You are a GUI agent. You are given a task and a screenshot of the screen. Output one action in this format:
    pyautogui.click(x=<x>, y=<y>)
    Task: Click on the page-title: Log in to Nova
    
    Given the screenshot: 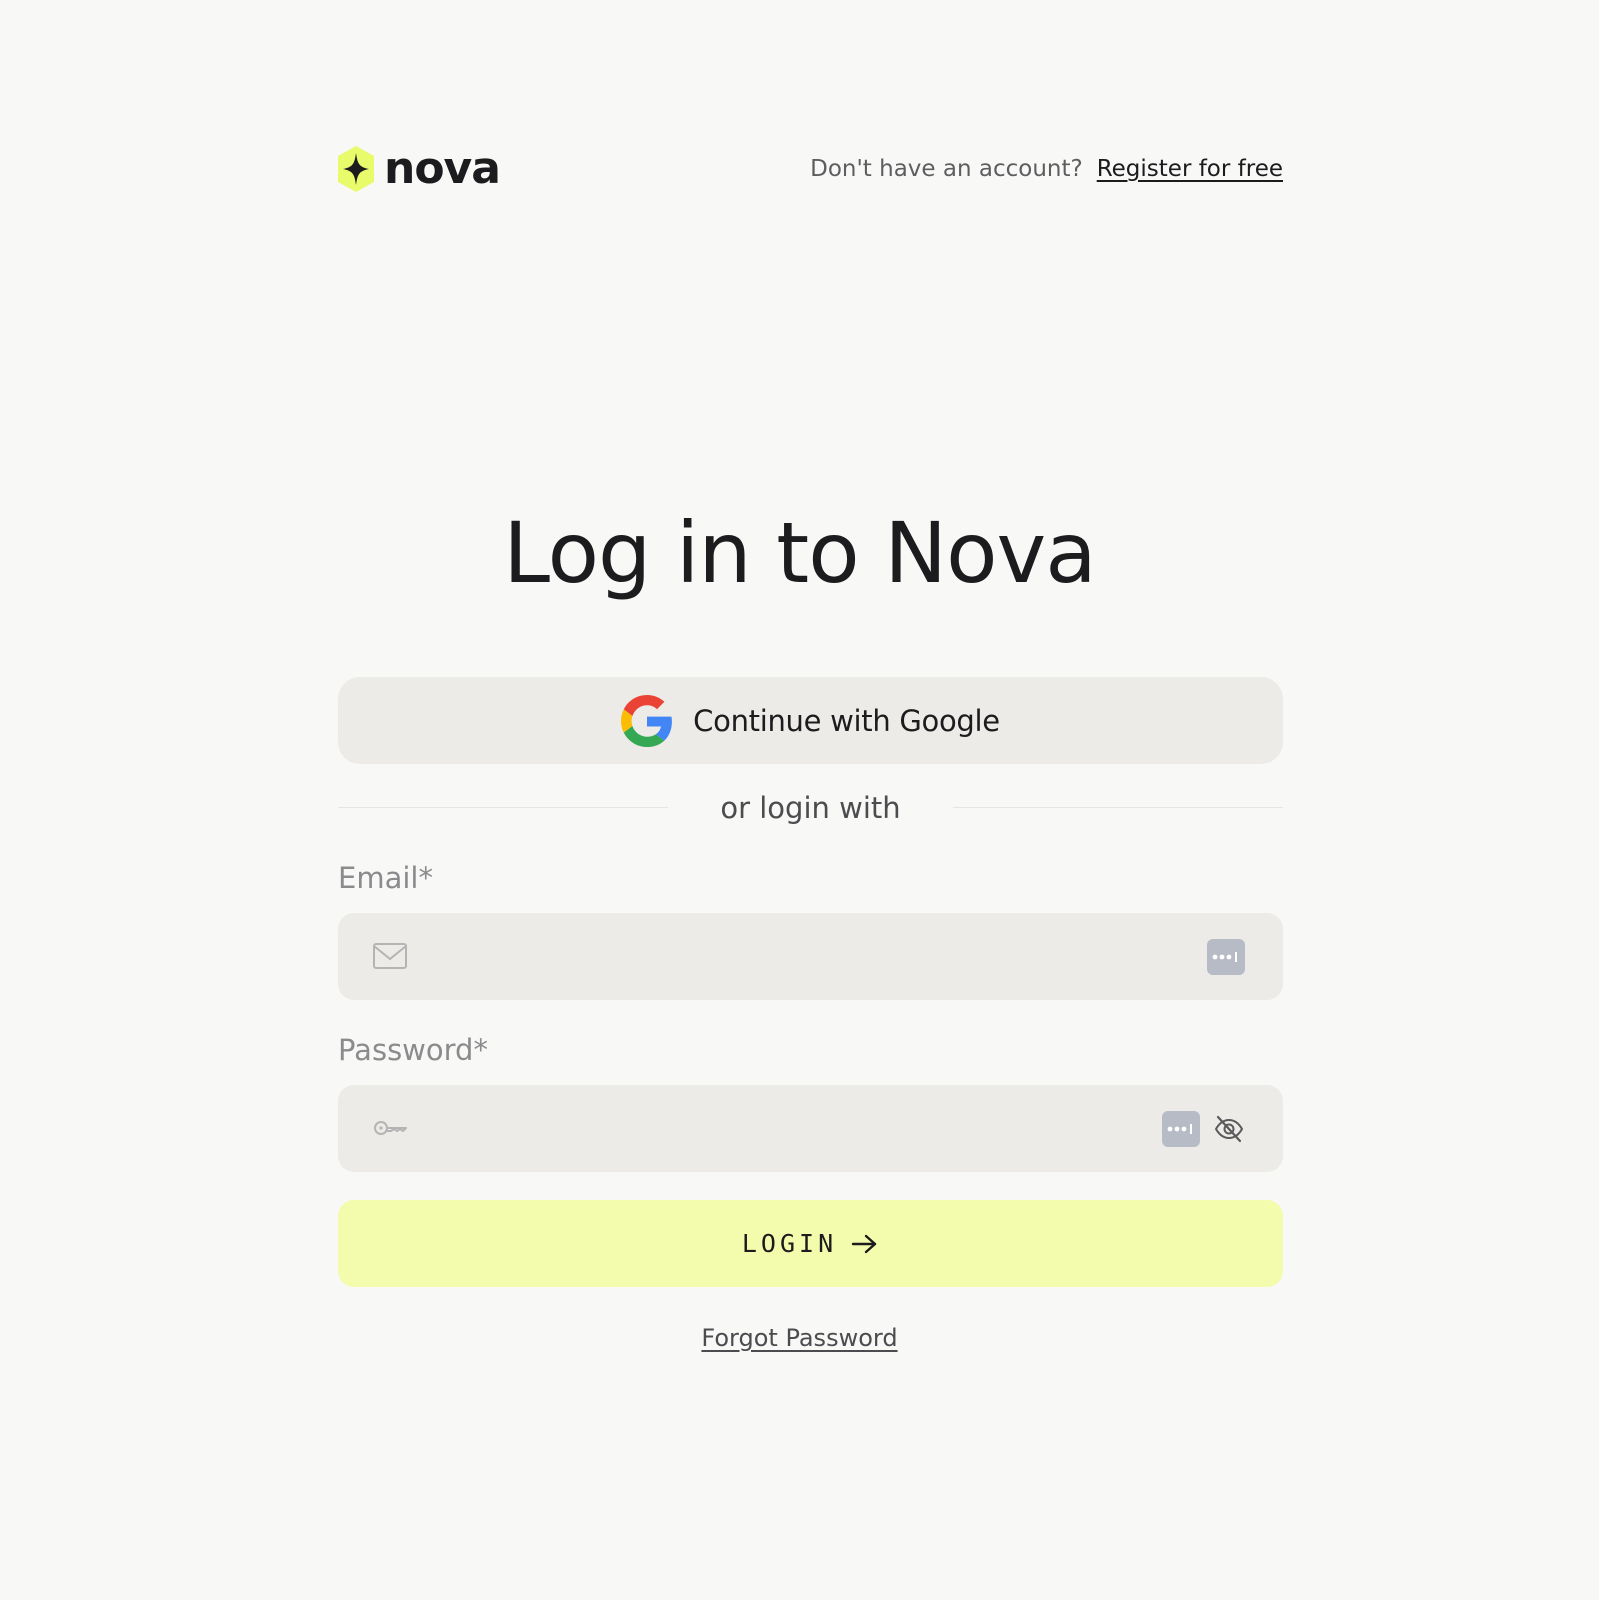 What is the action you would take?
    pyautogui.click(x=799, y=553)
    